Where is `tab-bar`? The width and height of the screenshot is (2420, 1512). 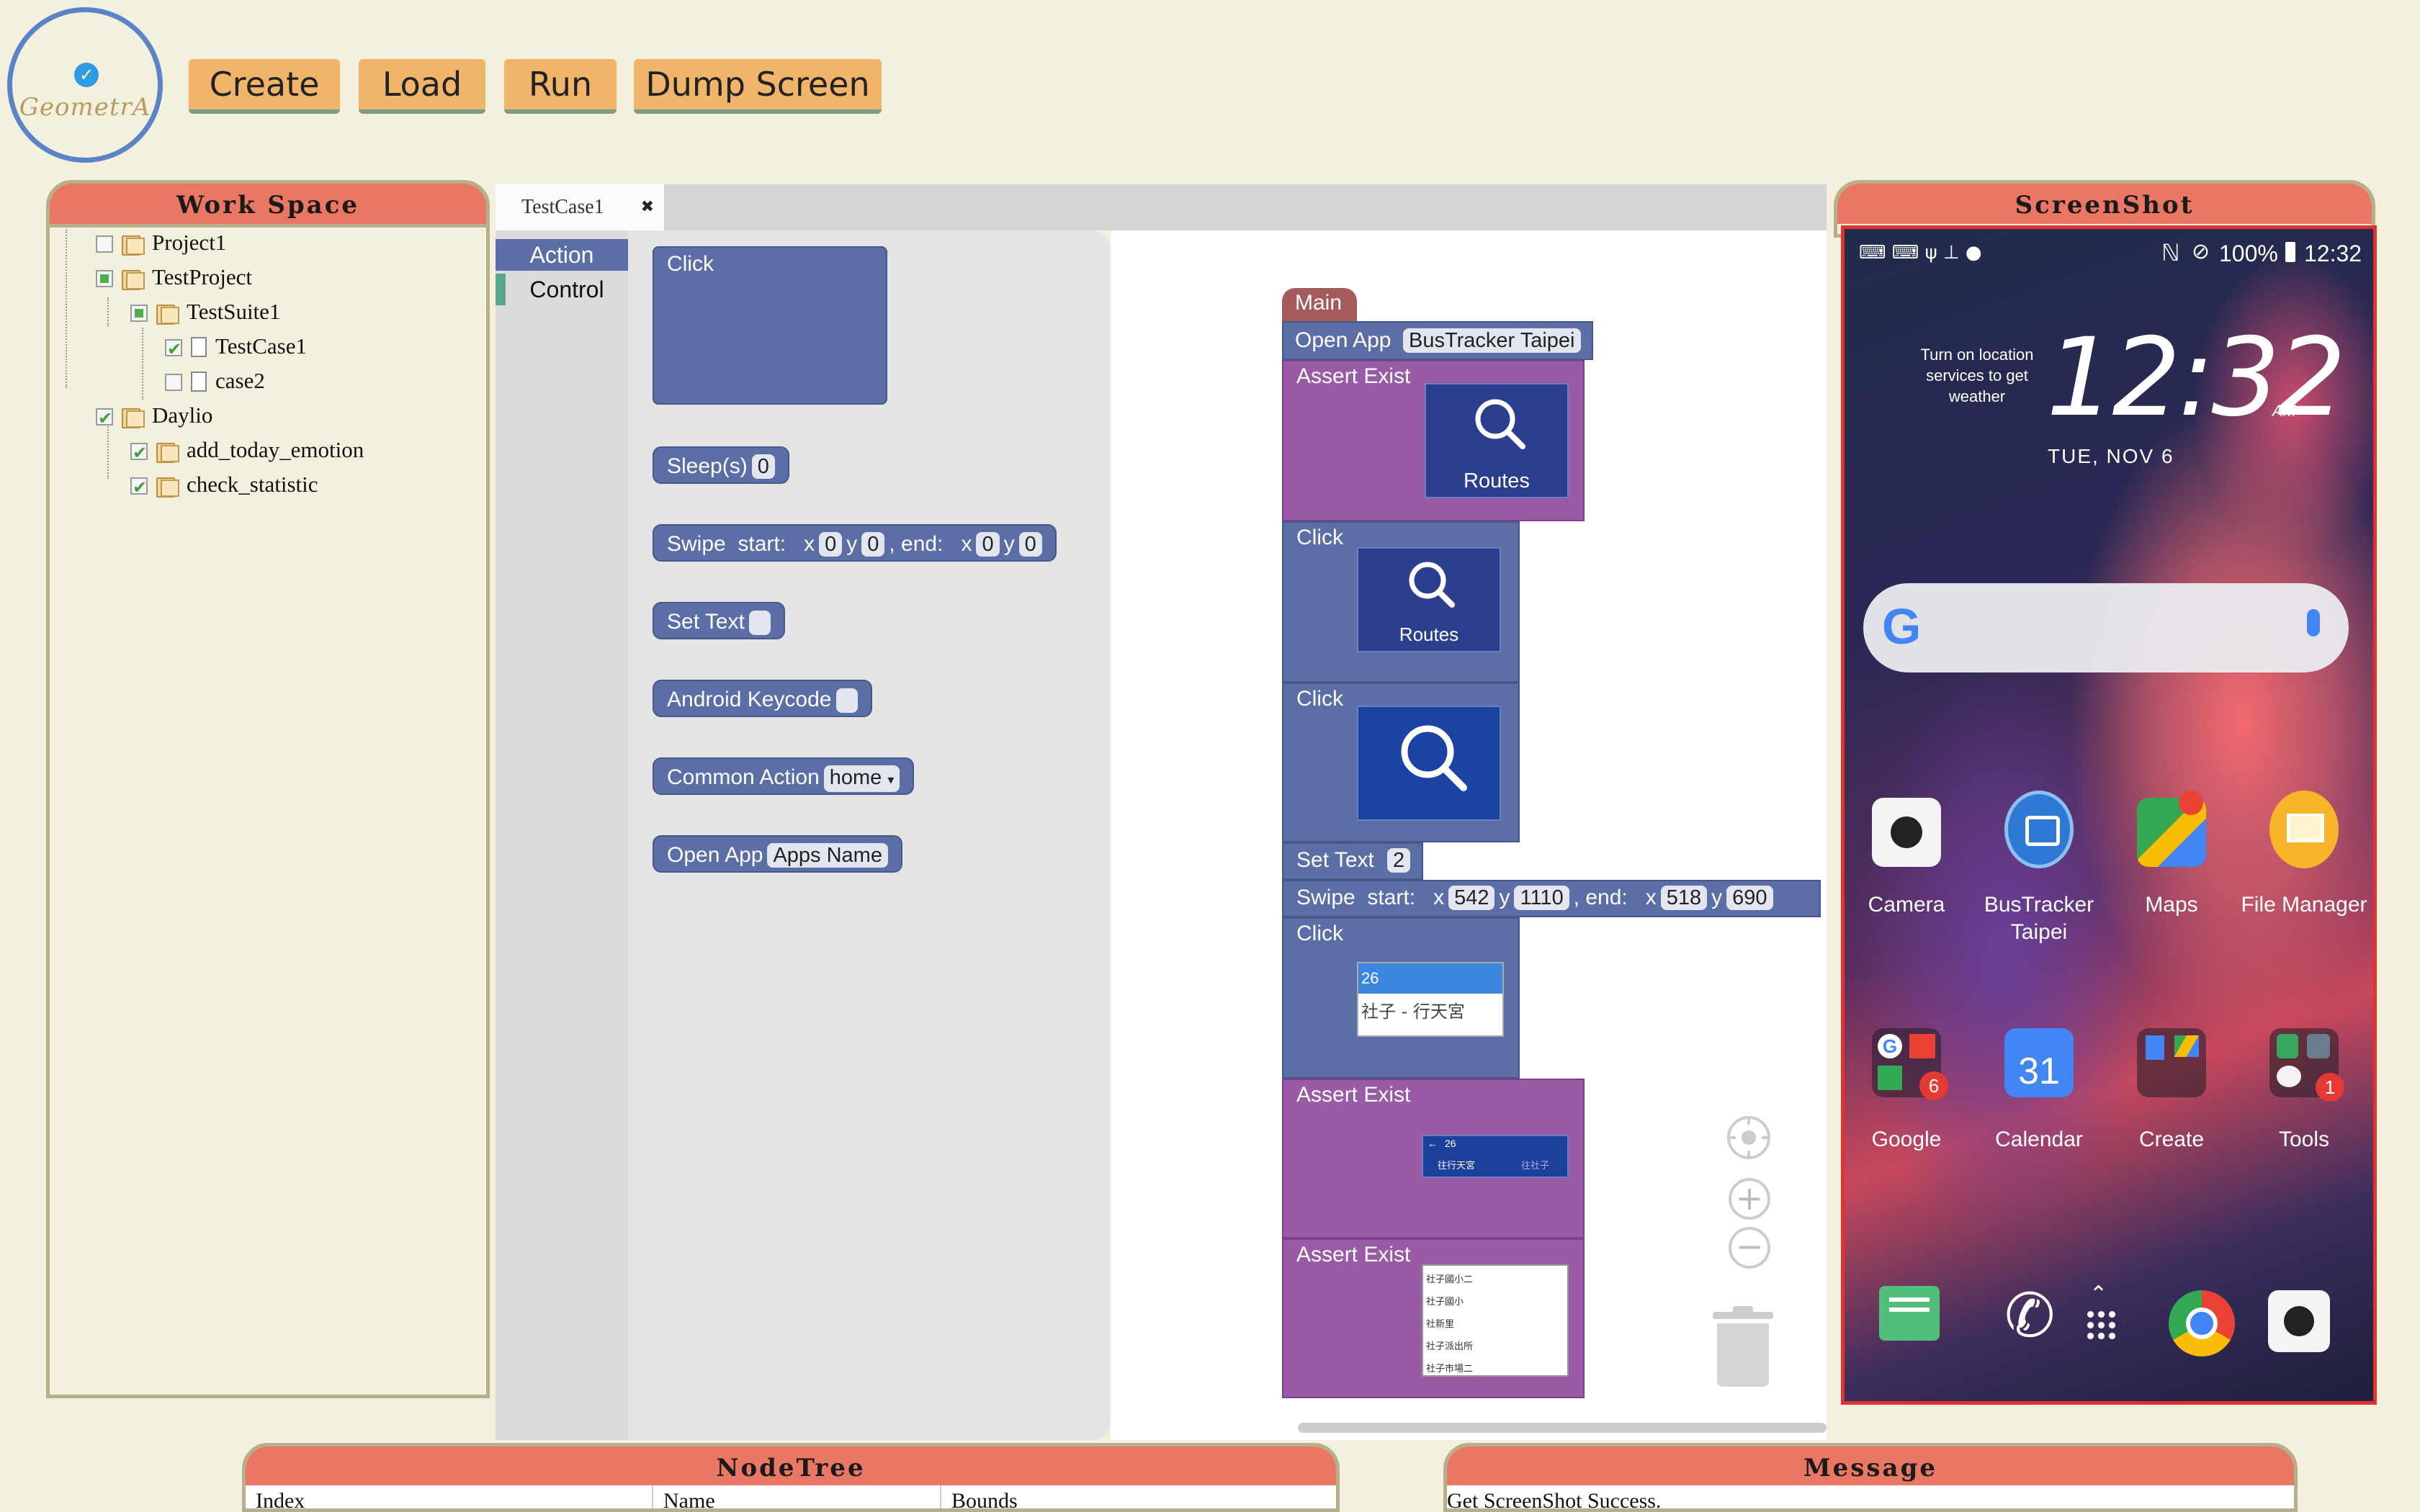 tab-bar is located at coordinates (1161, 207).